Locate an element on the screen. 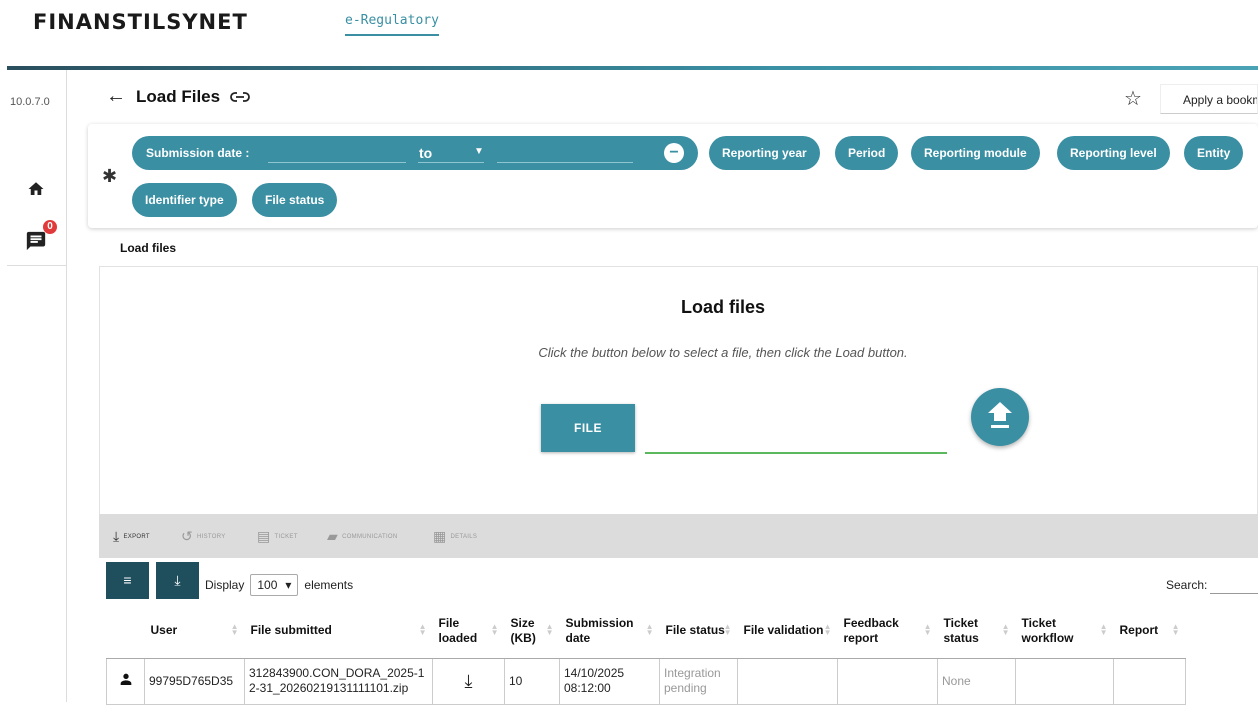  filter-reporting-level: Reporting level is located at coordinates (1113, 153).